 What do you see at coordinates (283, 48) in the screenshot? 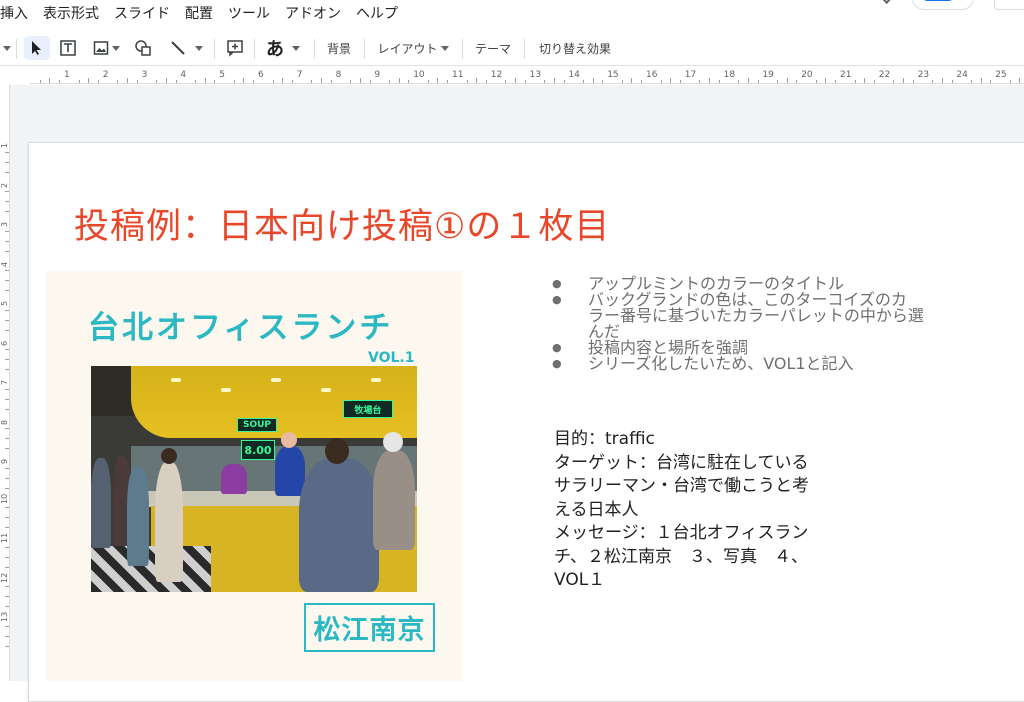
I see `input-tools-button: あ` at bounding box center [283, 48].